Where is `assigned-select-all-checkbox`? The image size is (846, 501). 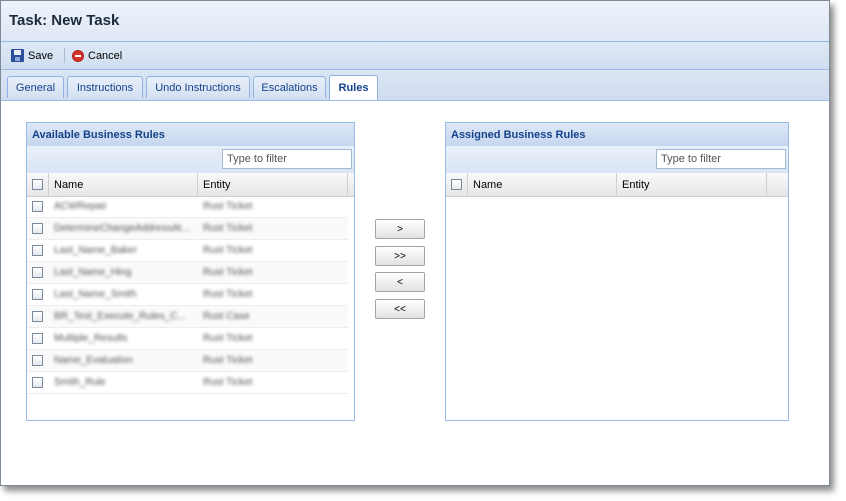
assigned-select-all-checkbox is located at coordinates (456, 184).